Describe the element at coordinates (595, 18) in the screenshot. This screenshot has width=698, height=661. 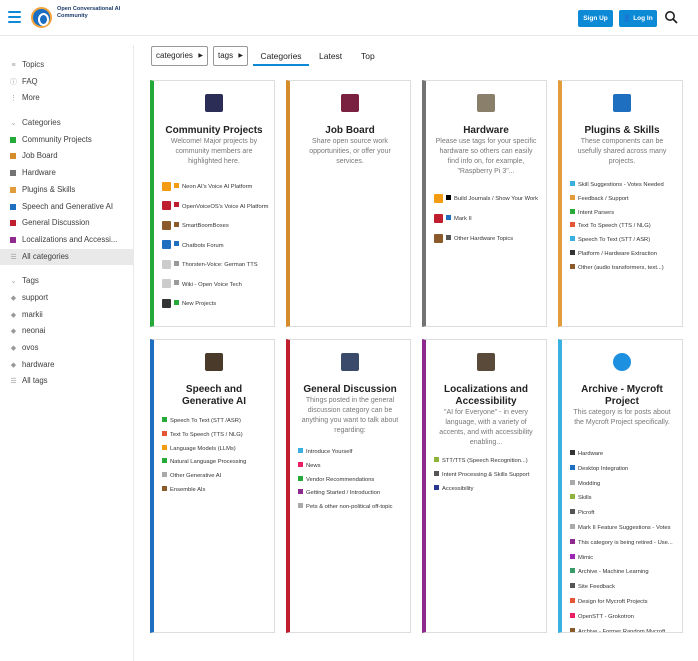
I see `sign-up-button: Sign Up` at that location.